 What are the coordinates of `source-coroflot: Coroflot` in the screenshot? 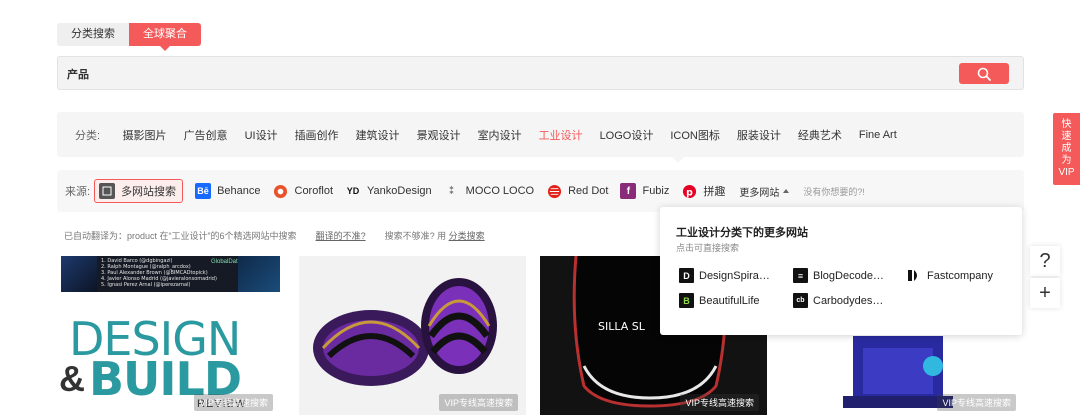 It's located at (303, 191).